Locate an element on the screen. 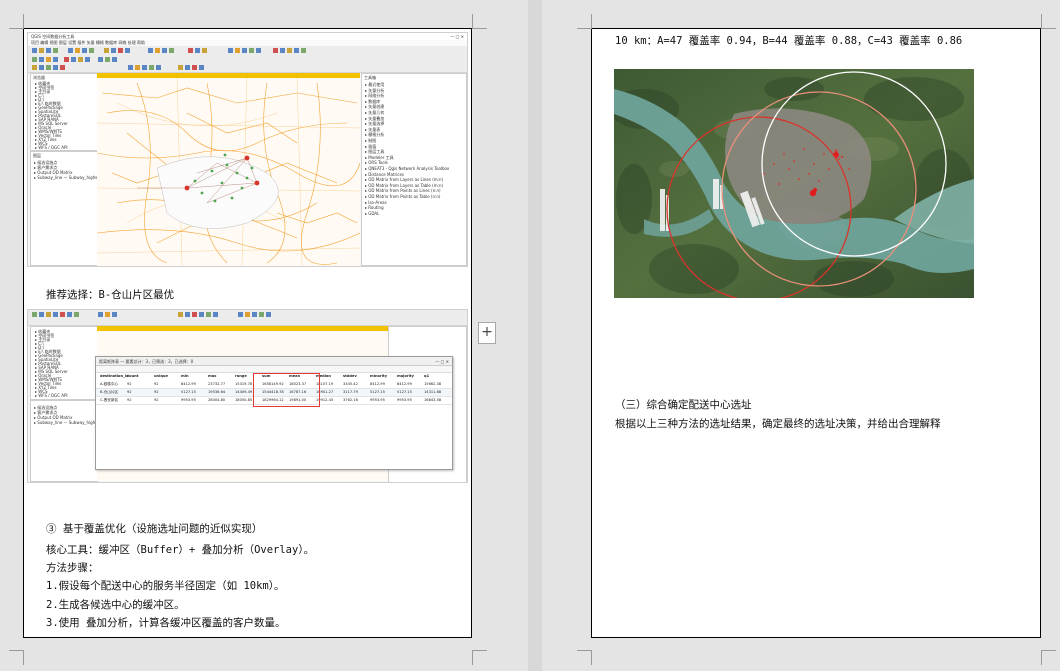  toolbox-item: ▸ GDAL is located at coordinates (372, 213).